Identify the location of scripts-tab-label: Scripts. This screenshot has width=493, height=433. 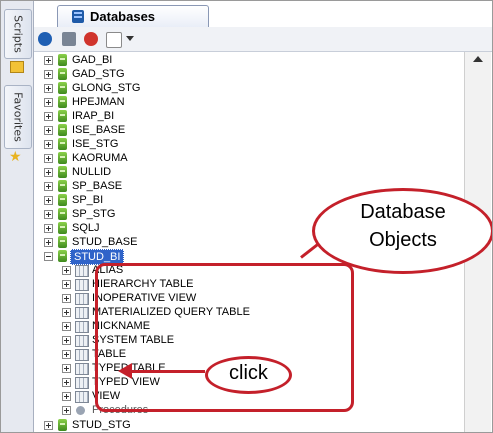
(18, 34).